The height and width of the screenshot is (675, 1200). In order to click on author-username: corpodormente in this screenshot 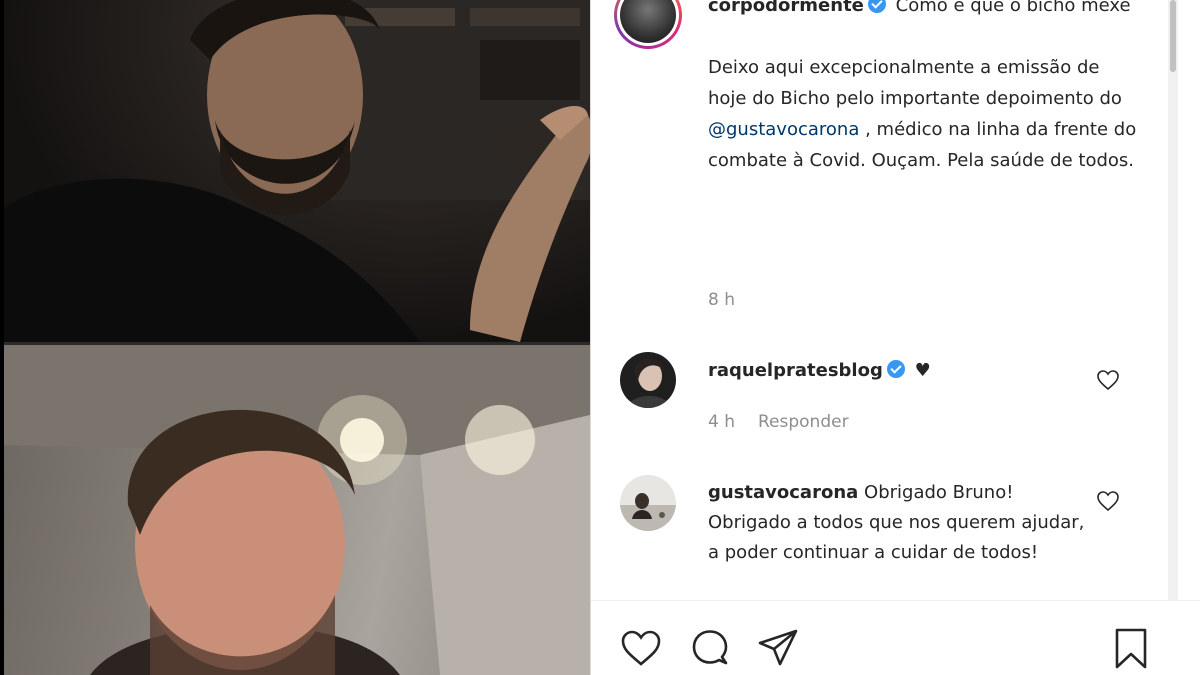, I will do `click(786, 8)`.